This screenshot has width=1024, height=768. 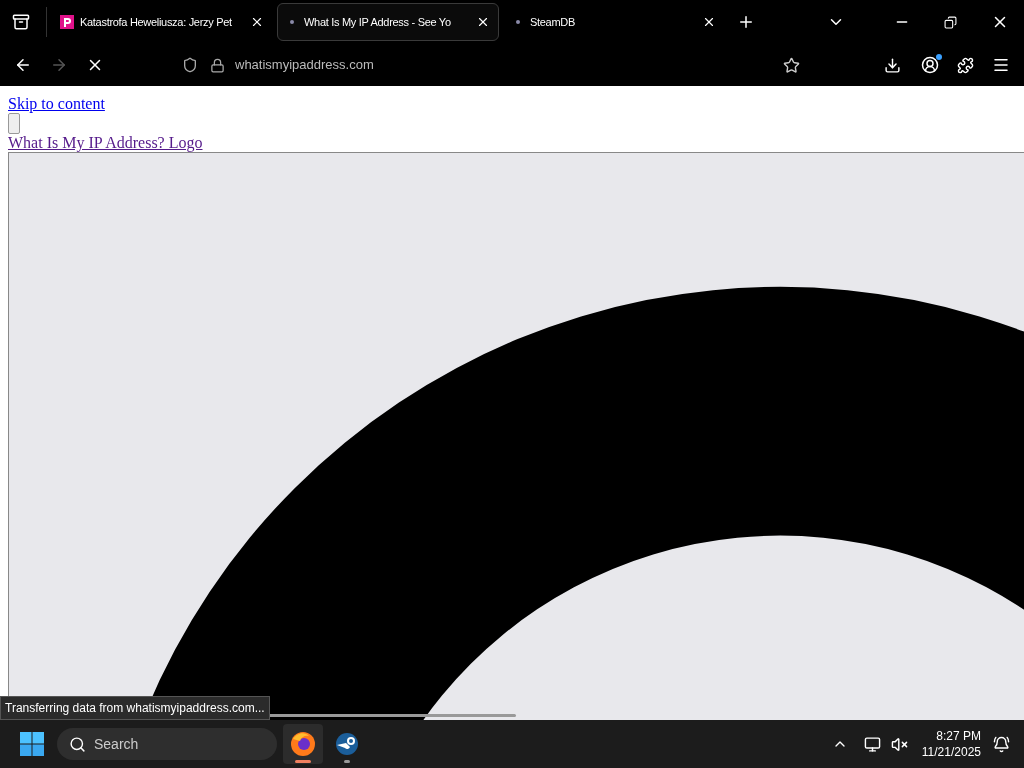 I want to click on clock-time: 8:27 PM, so click(x=958, y=736).